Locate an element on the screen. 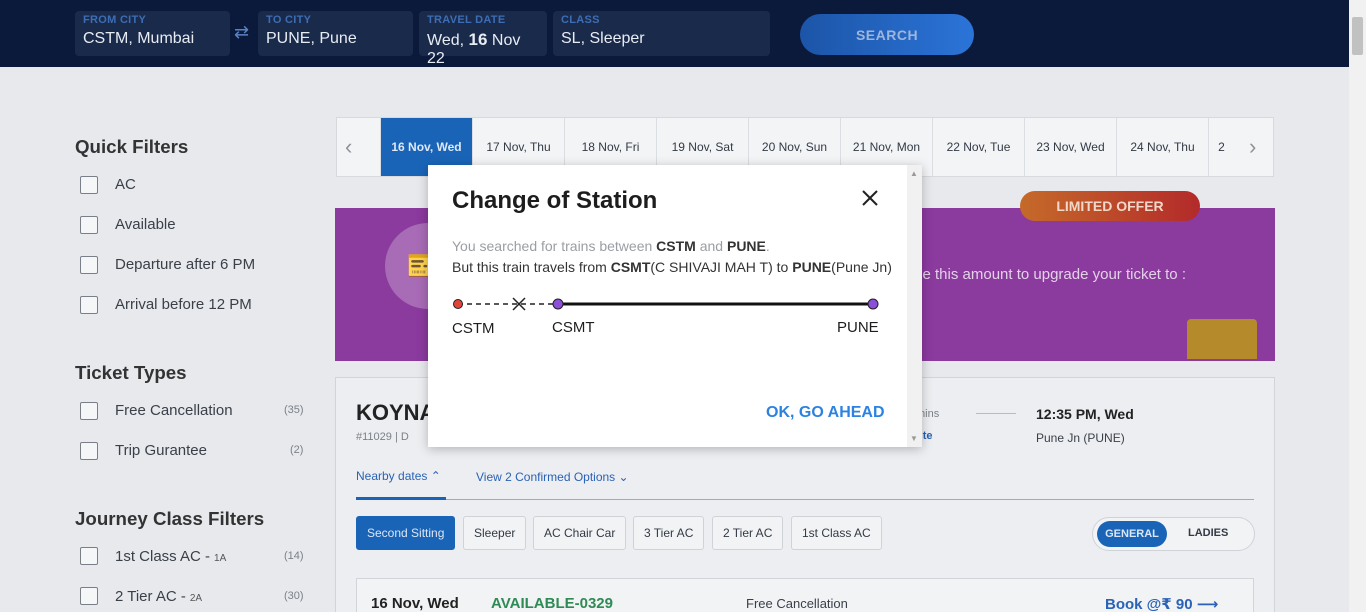 The image size is (1366, 612). filter-ac-label: AC is located at coordinates (125, 184).